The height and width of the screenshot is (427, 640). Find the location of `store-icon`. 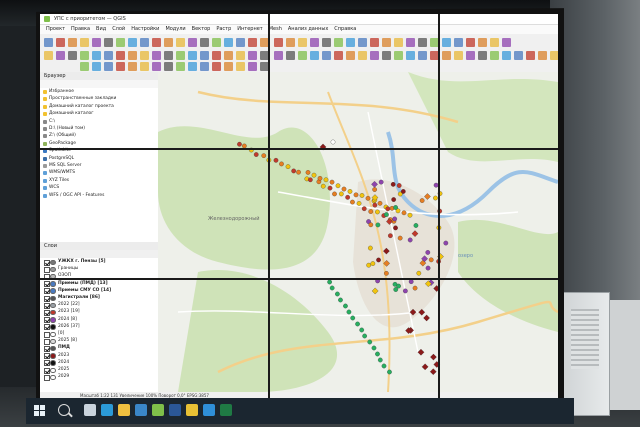

store-icon is located at coordinates (141, 410).